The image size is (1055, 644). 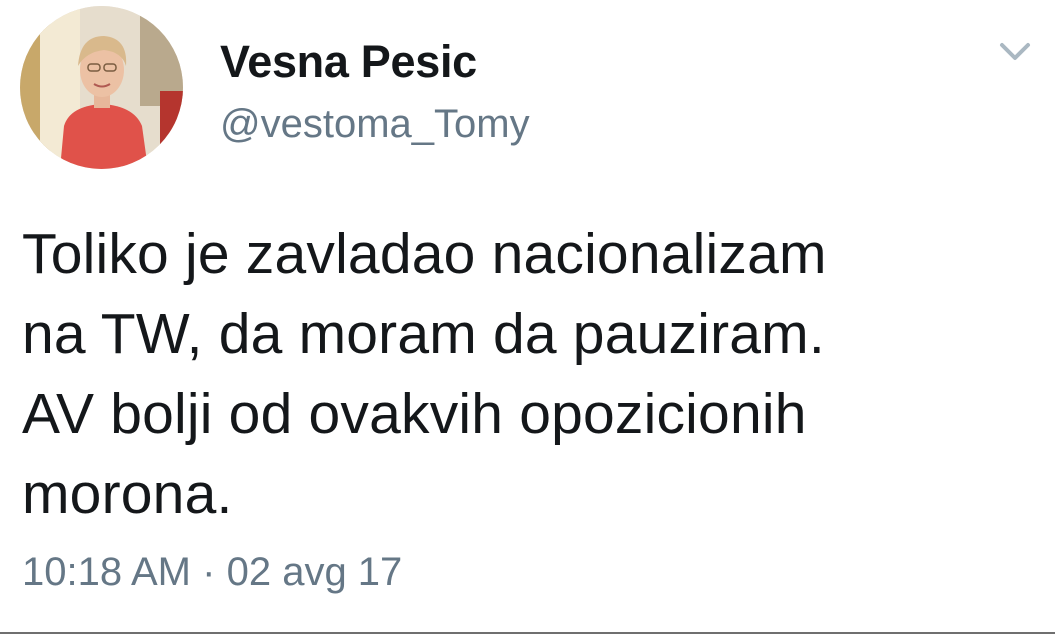 What do you see at coordinates (414, 414) in the screenshot?
I see `tweet-text-line: AV bolji od ovakvih opozicionih` at bounding box center [414, 414].